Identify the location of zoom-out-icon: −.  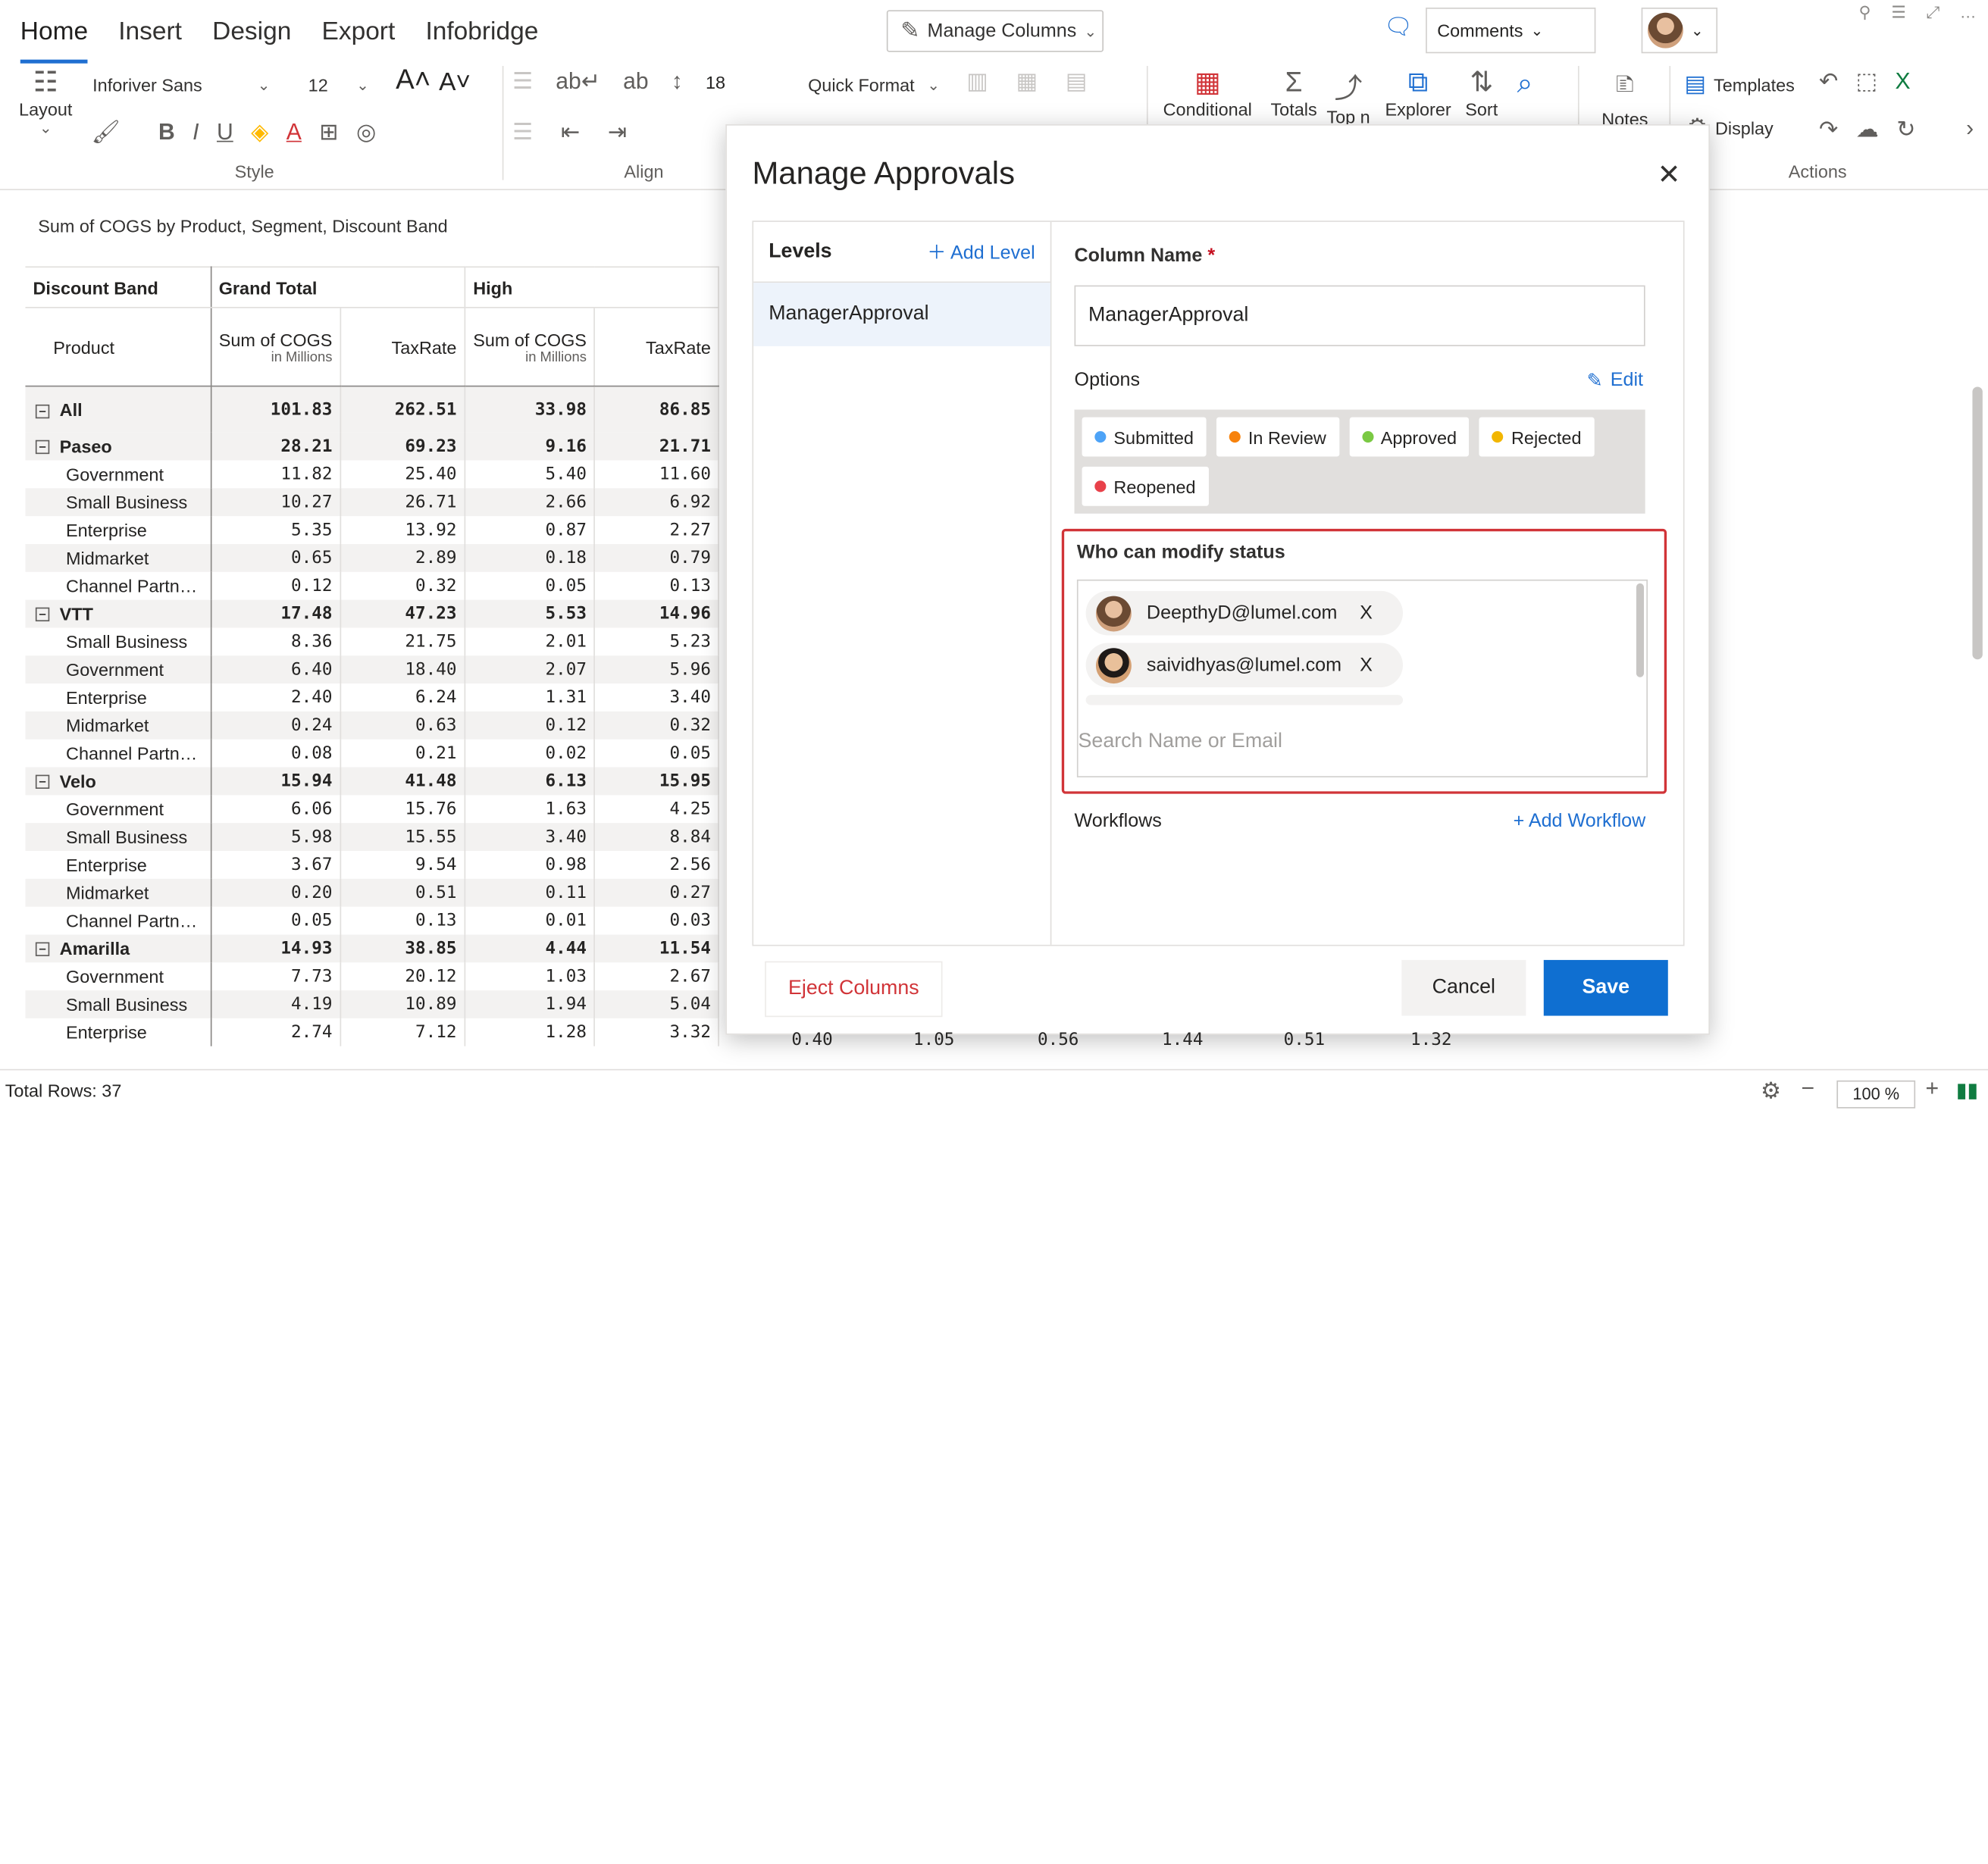
(1809, 1088).